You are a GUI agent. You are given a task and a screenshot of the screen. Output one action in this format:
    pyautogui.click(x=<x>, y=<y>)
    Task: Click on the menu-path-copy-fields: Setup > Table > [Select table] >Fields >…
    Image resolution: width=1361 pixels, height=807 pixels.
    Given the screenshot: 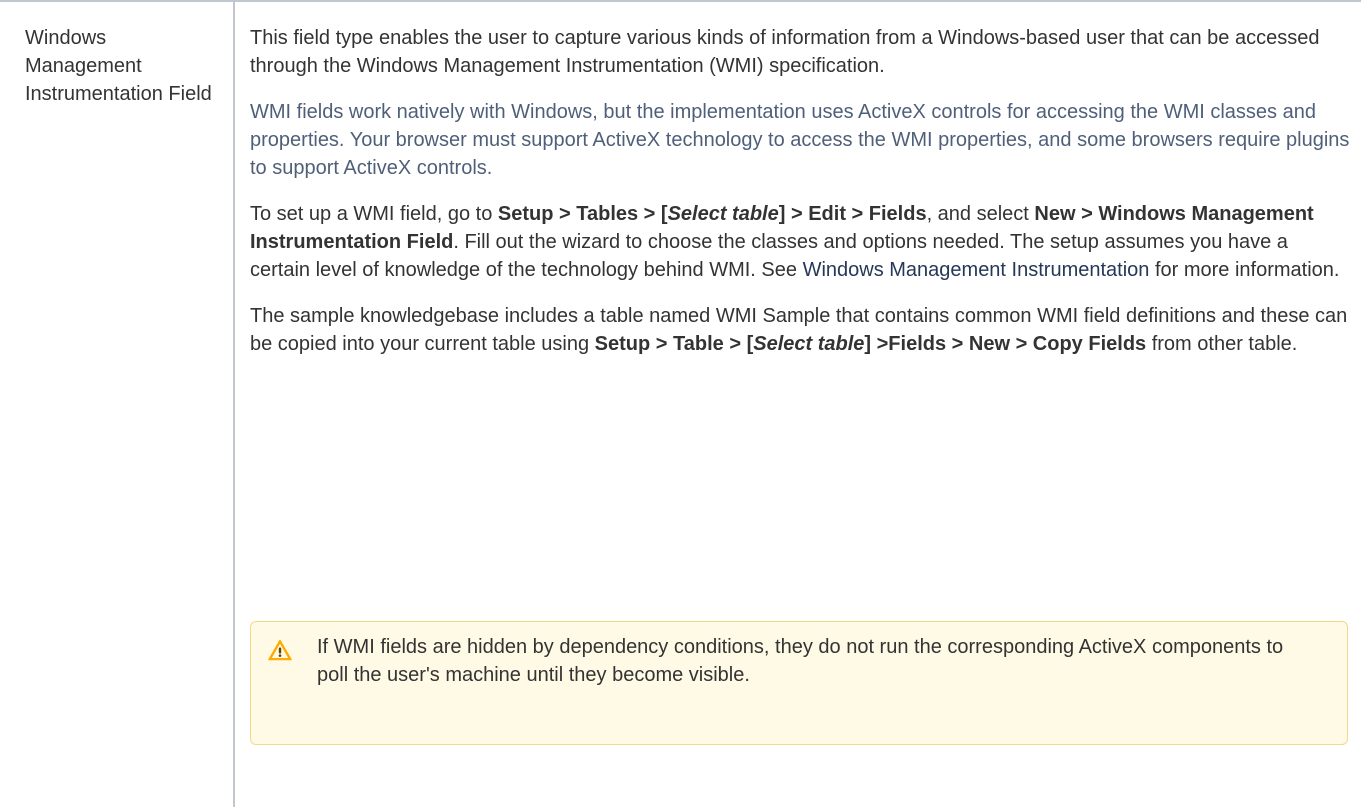 What is the action you would take?
    pyautogui.click(x=870, y=344)
    